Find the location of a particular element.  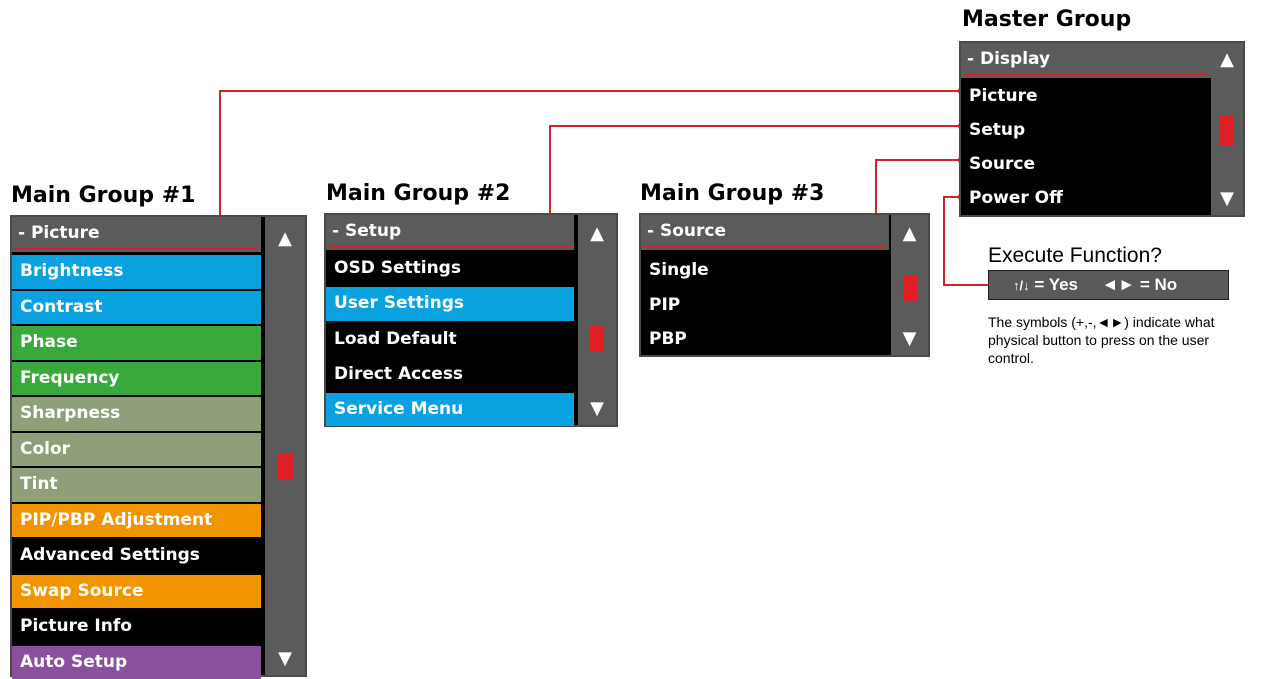

menu-item-source: Source is located at coordinates (1086, 164).